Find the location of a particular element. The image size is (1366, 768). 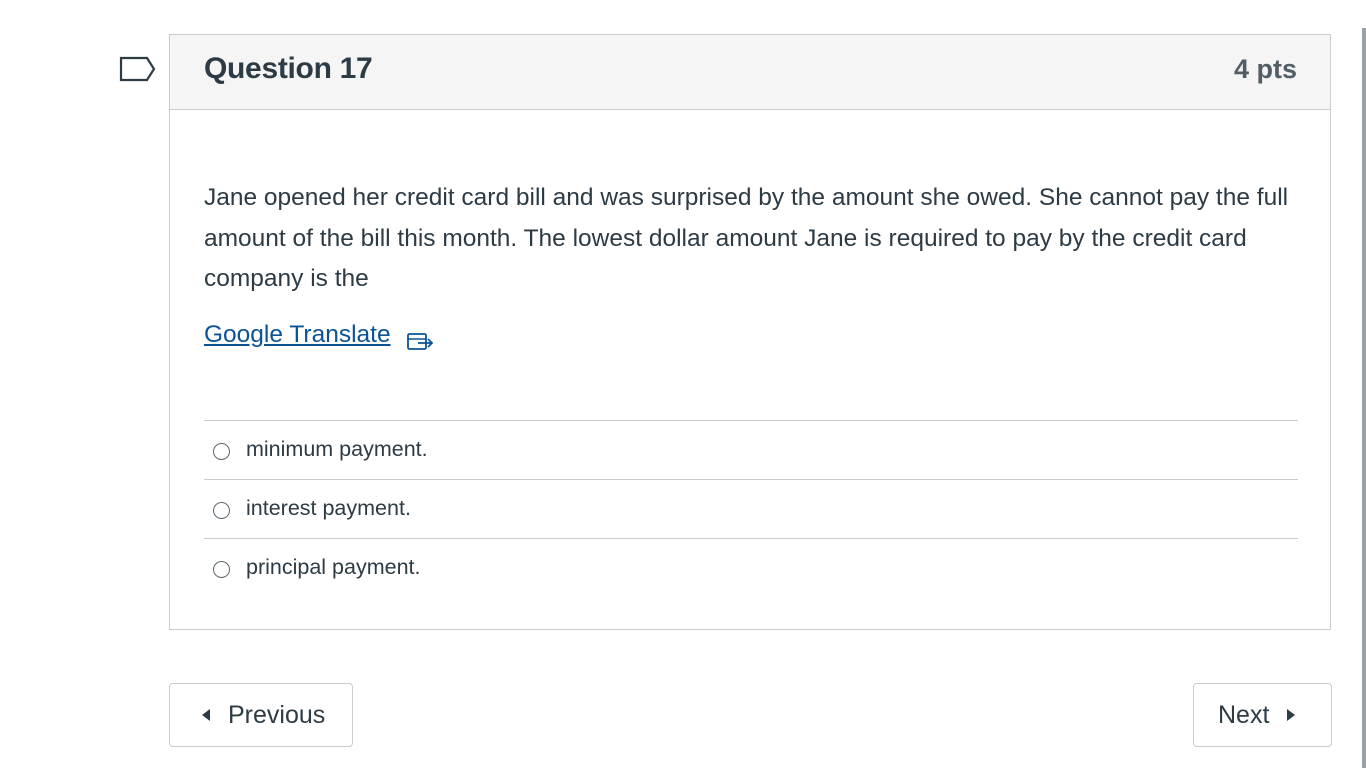

scrollbar is located at coordinates (1364, 398).